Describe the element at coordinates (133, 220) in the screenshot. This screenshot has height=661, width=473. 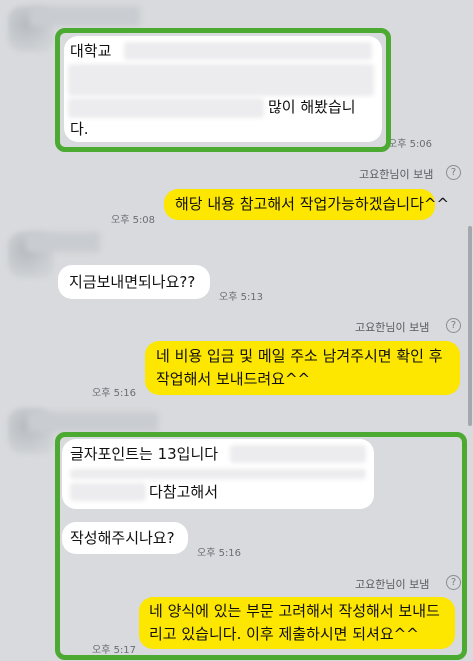
I see `message-time: 오후 5:08` at that location.